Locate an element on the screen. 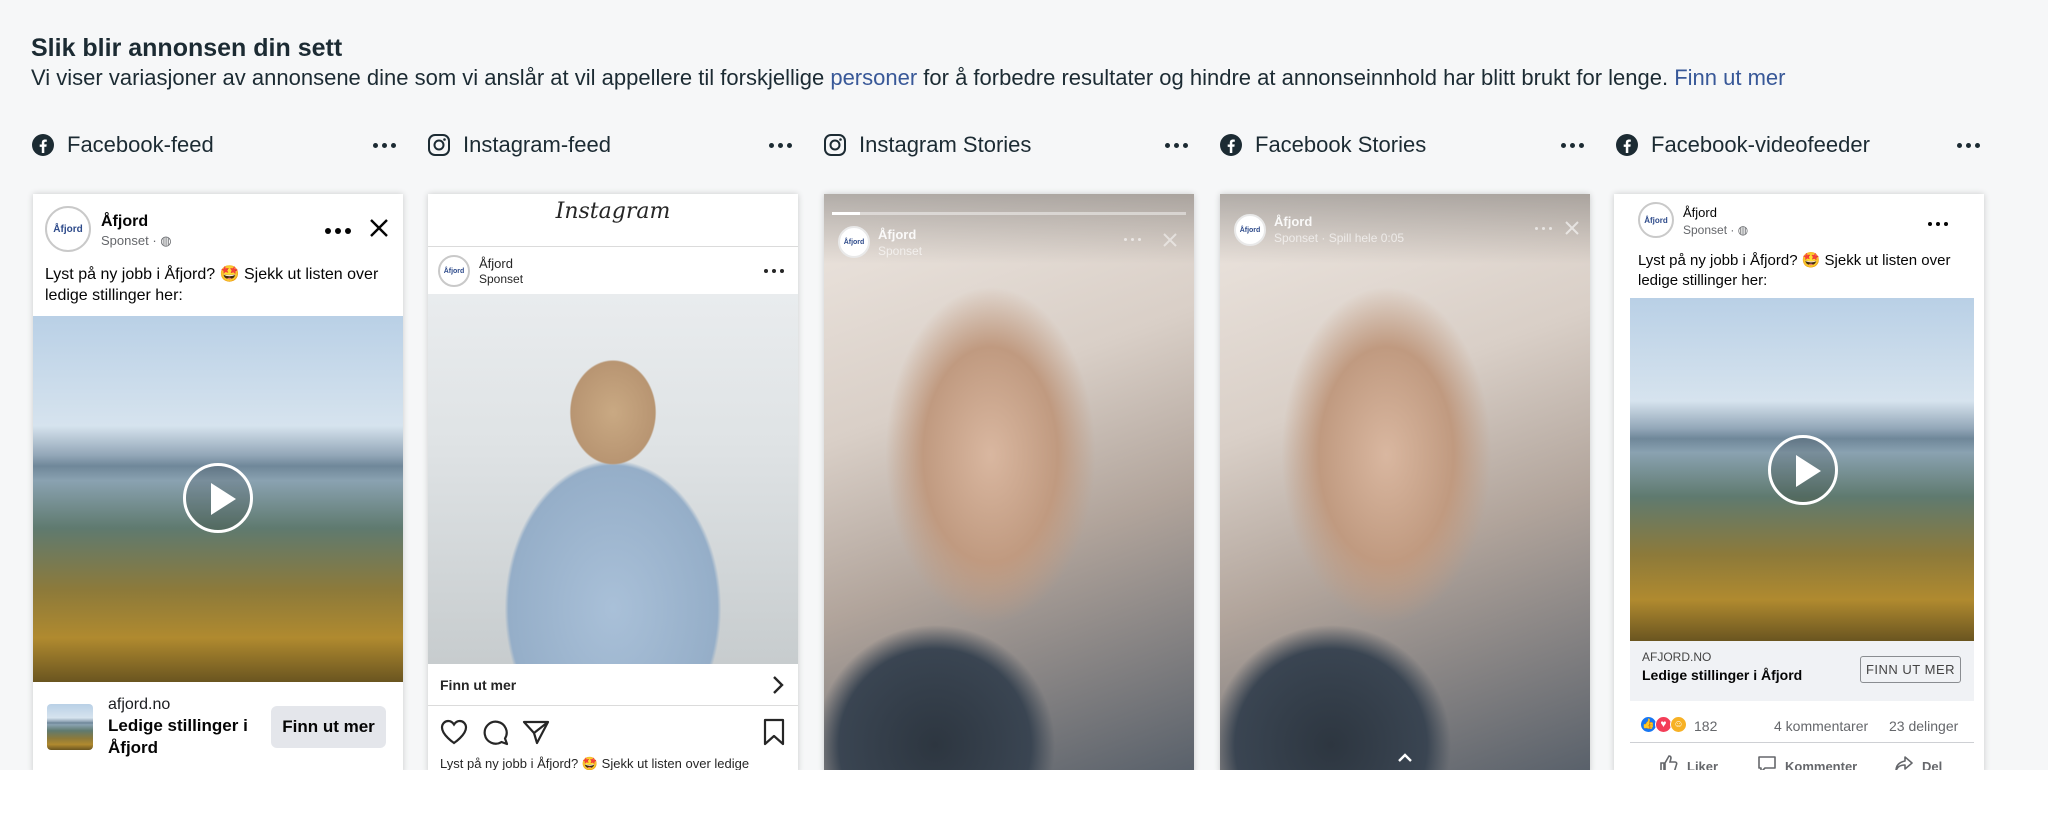  thumbnail-image is located at coordinates (70, 727).